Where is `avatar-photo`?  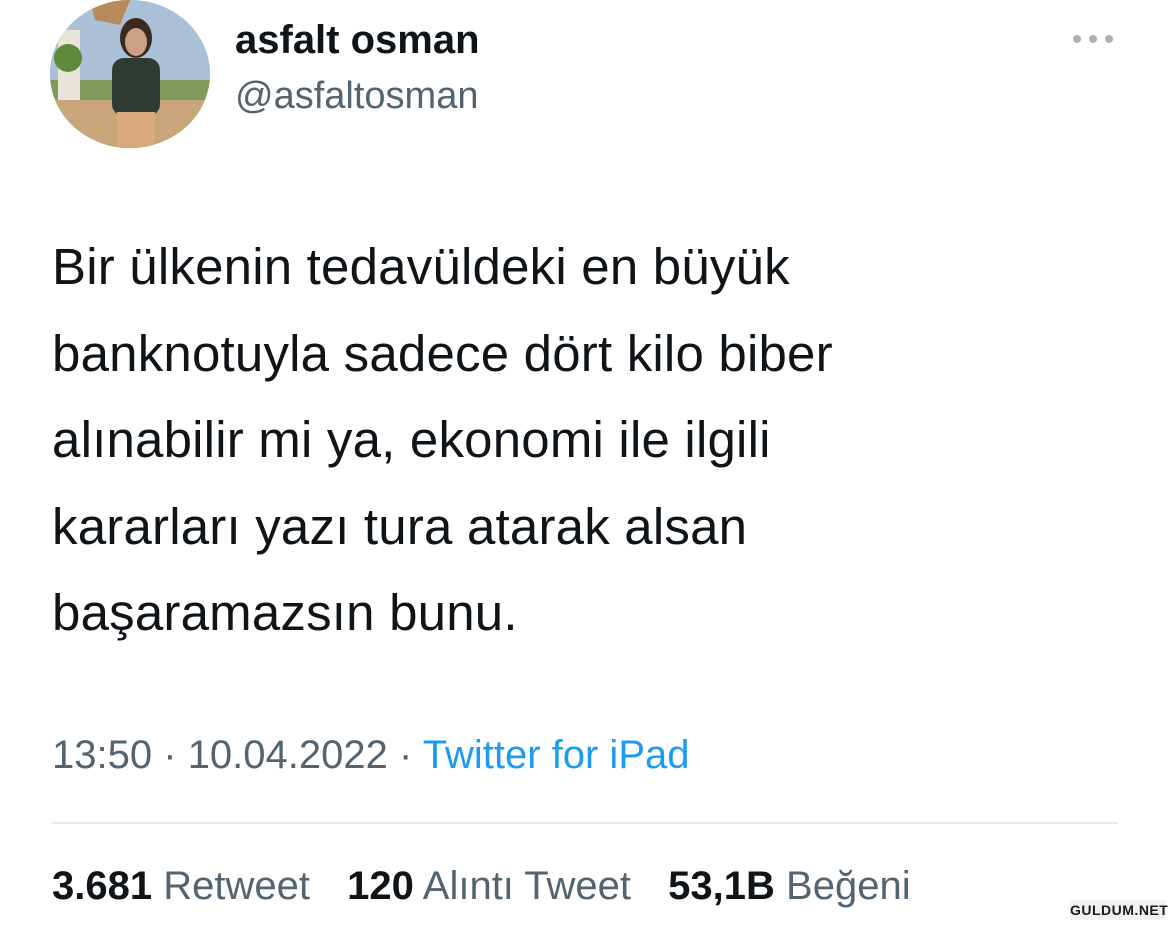
avatar-photo is located at coordinates (130, 74).